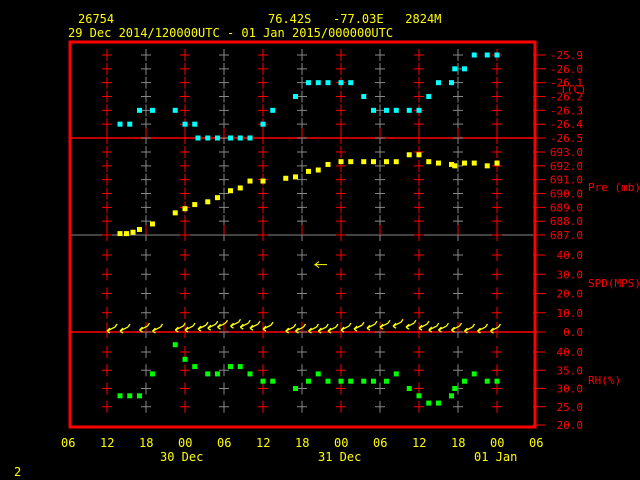  What do you see at coordinates (573, 89) in the screenshot?
I see `temp-axis-label: T(C)` at bounding box center [573, 89].